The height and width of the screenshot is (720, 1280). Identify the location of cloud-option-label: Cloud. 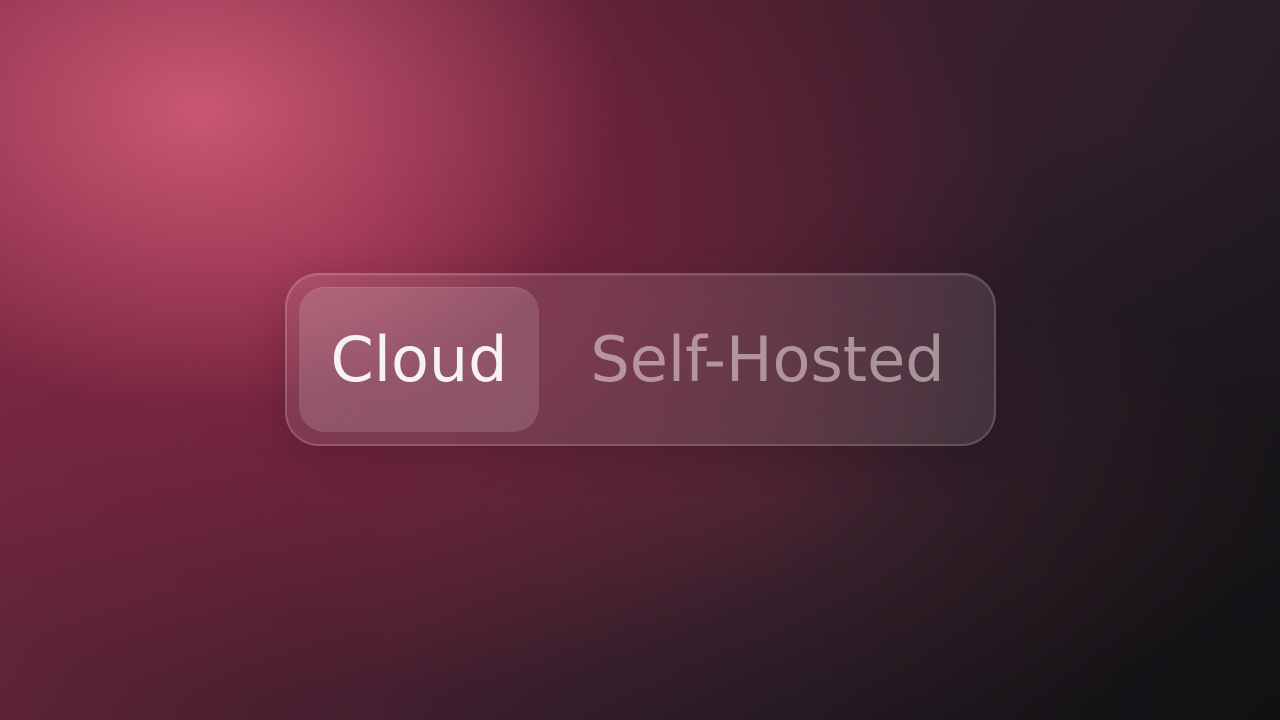
(419, 359).